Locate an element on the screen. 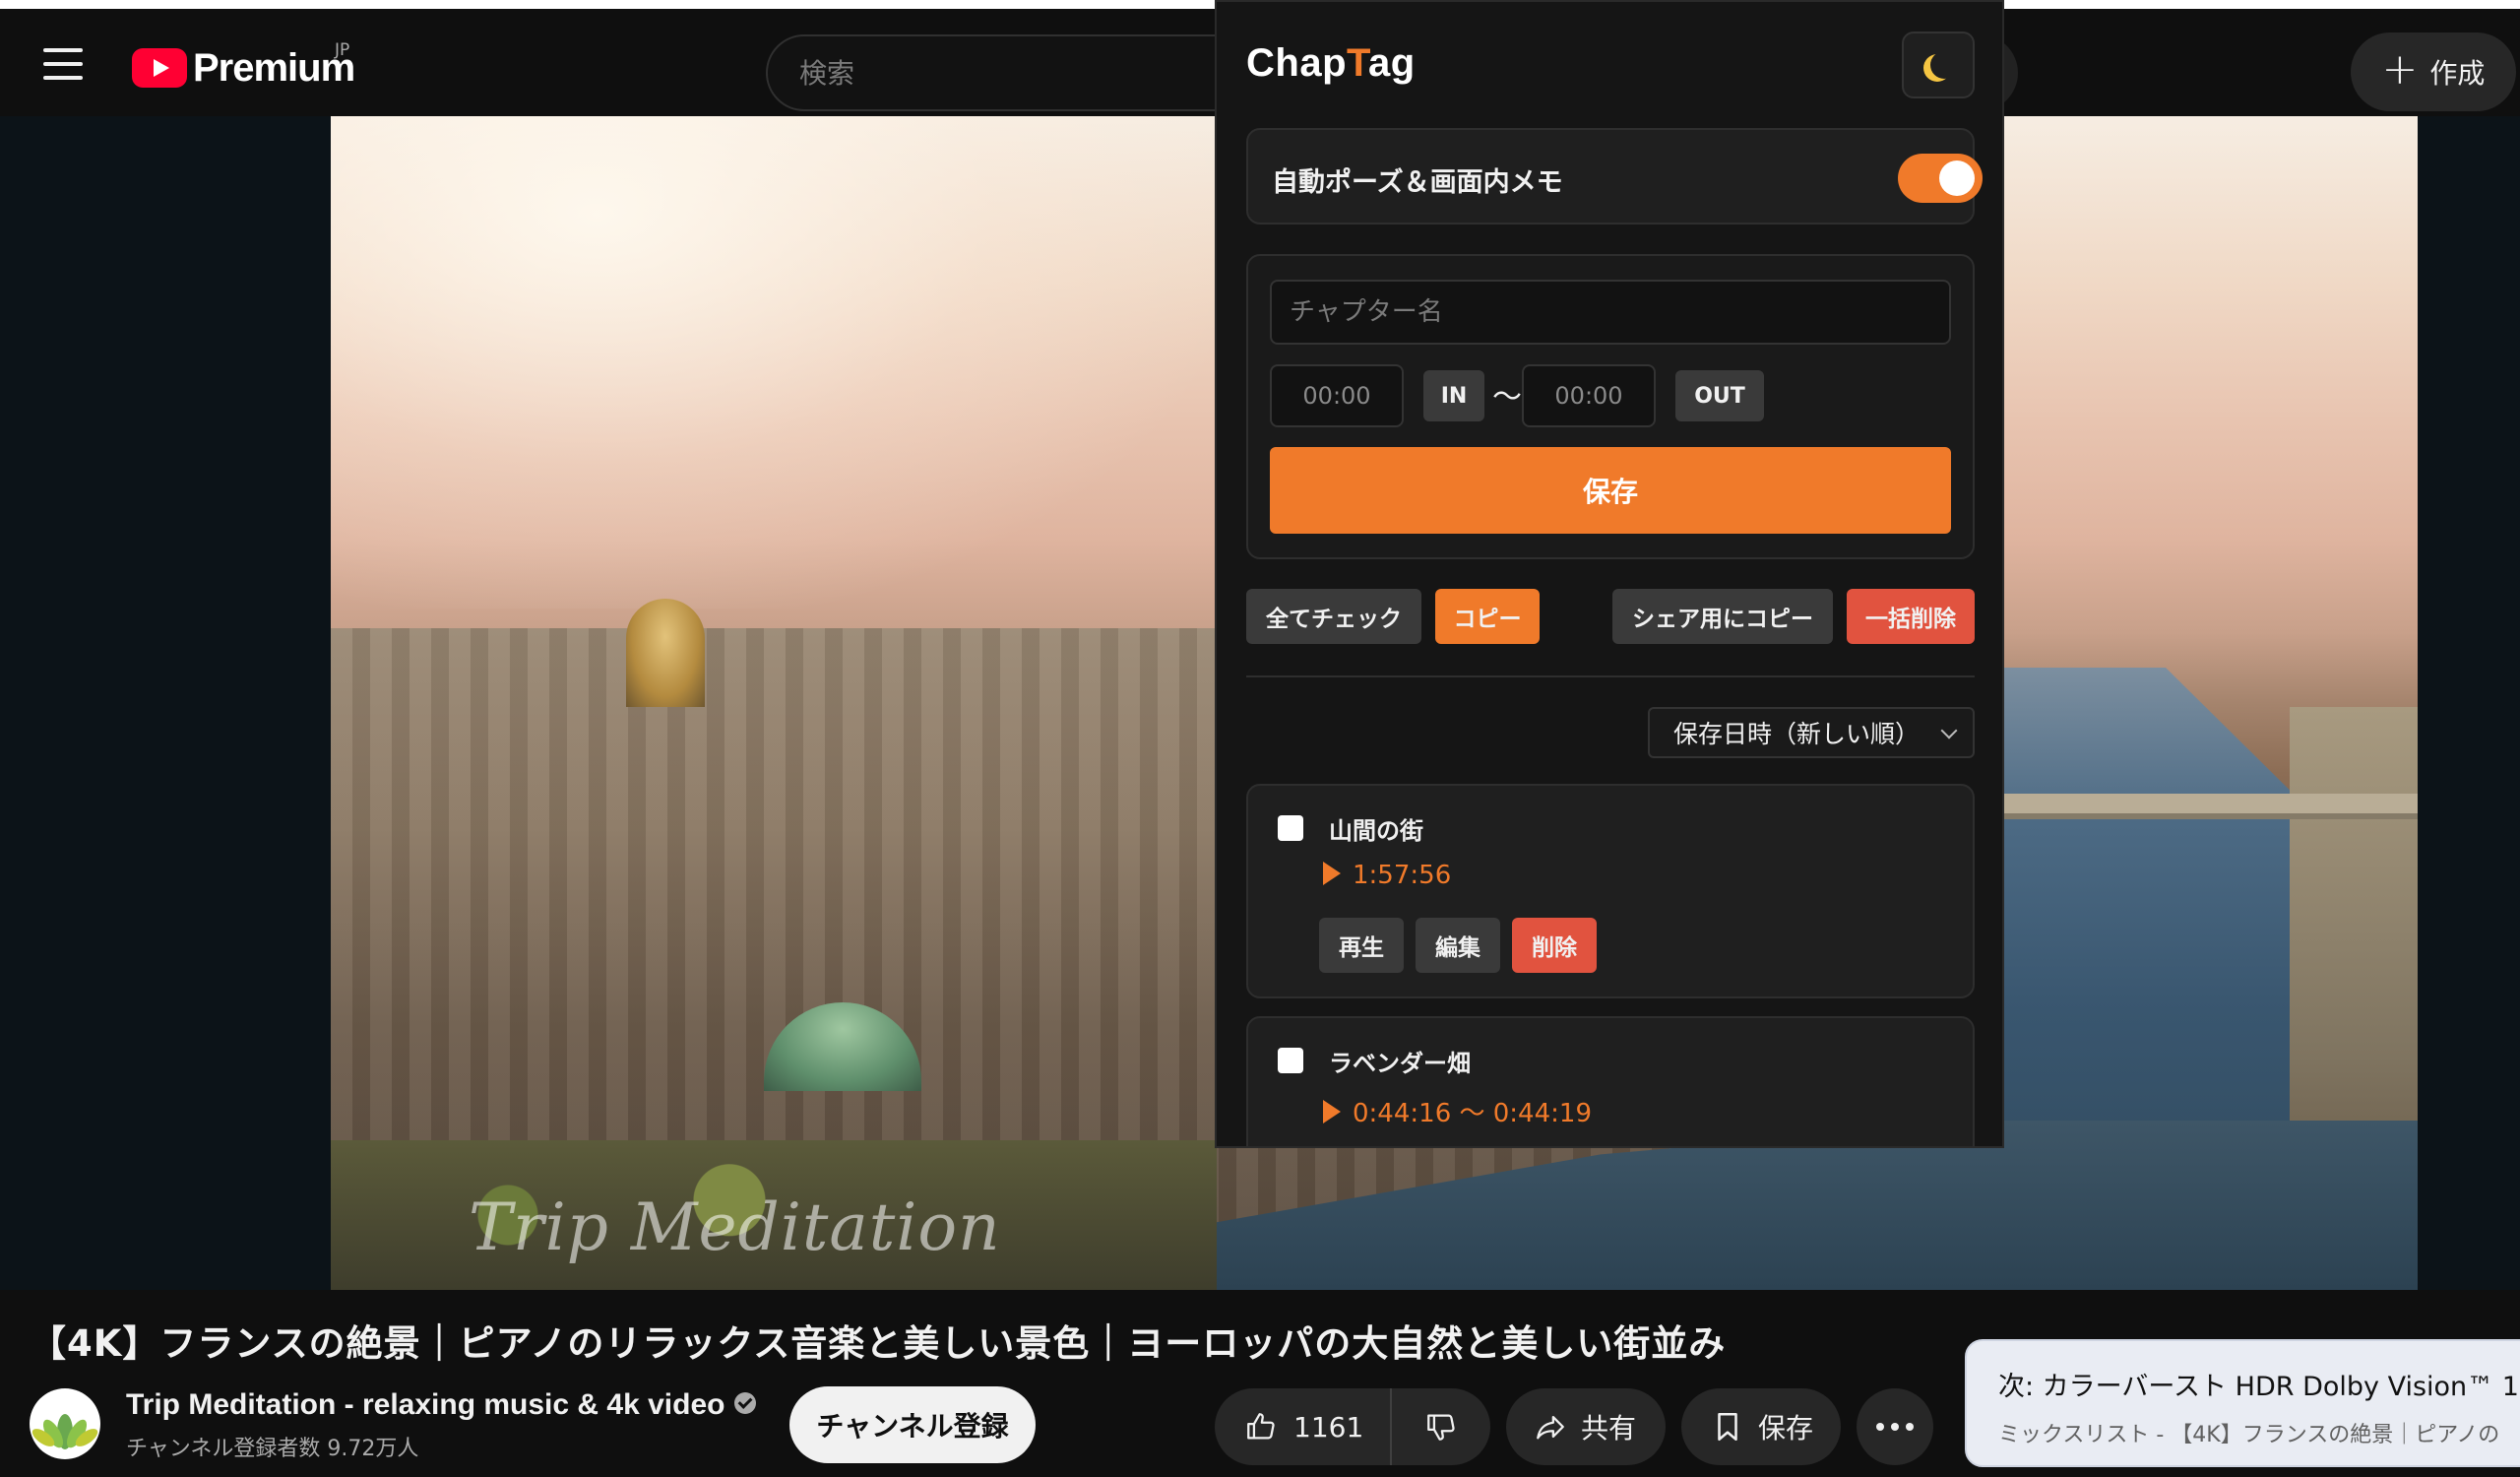 Image resolution: width=2520 pixels, height=1477 pixels. share-button: 共有 is located at coordinates (1586, 1426).